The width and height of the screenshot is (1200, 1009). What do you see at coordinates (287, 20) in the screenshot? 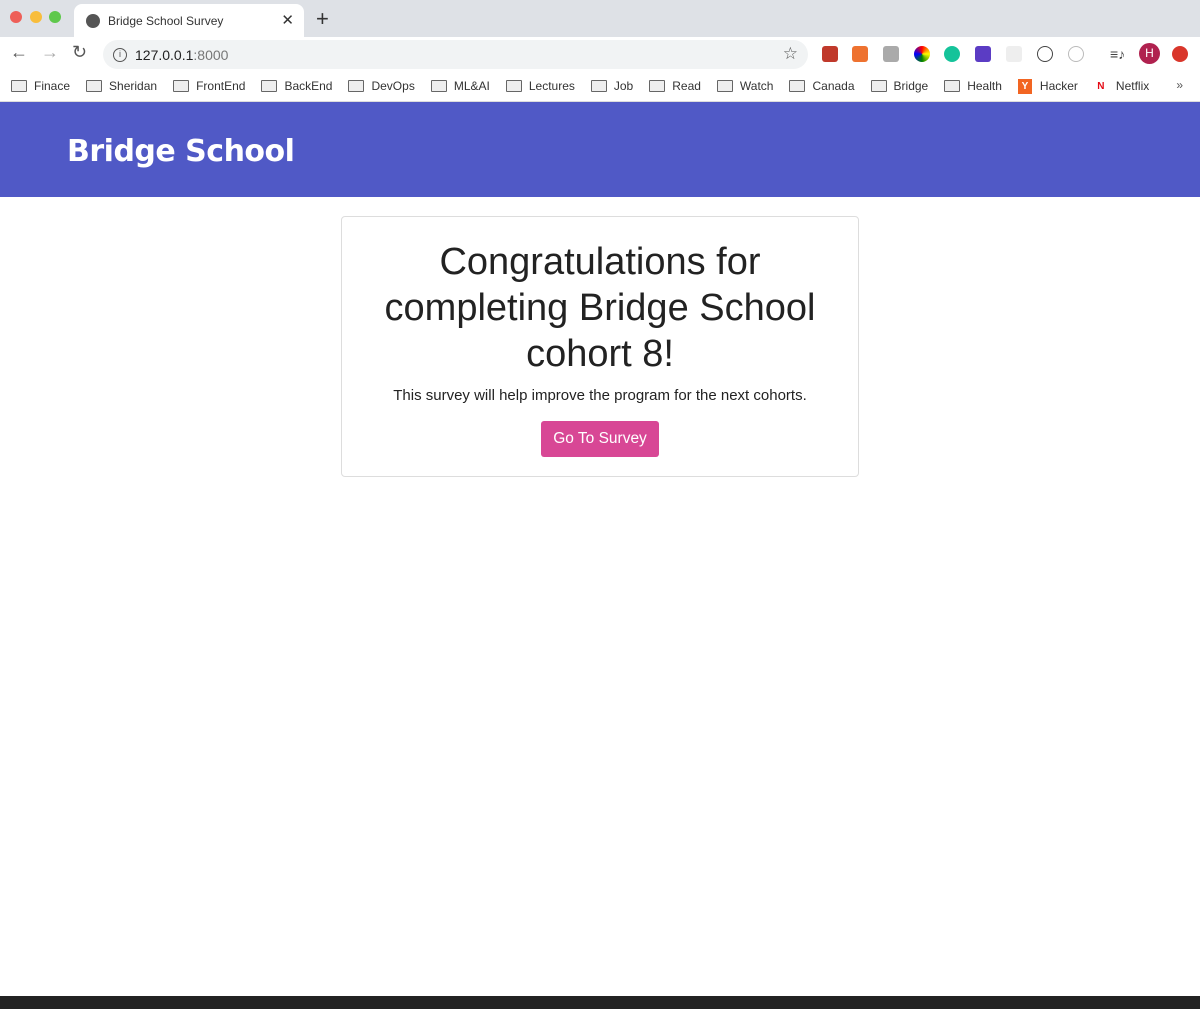
I see `close-tab-icon: ✕` at bounding box center [287, 20].